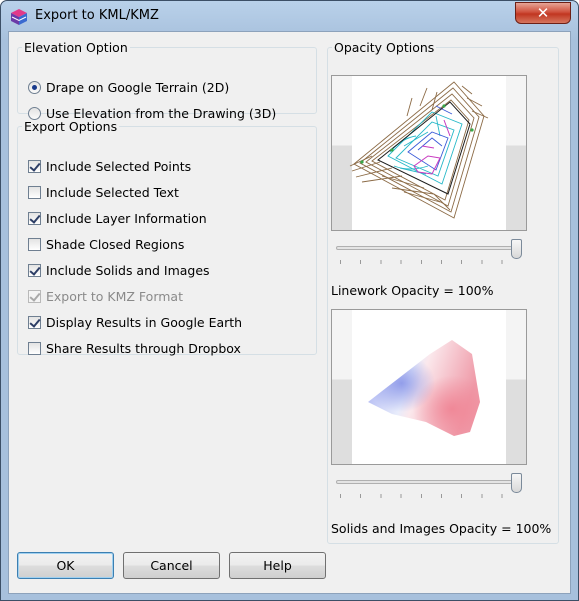 Image resolution: width=579 pixels, height=601 pixels. Describe the element at coordinates (71, 126) in the screenshot. I see `export-options-legend: Export Options` at that location.